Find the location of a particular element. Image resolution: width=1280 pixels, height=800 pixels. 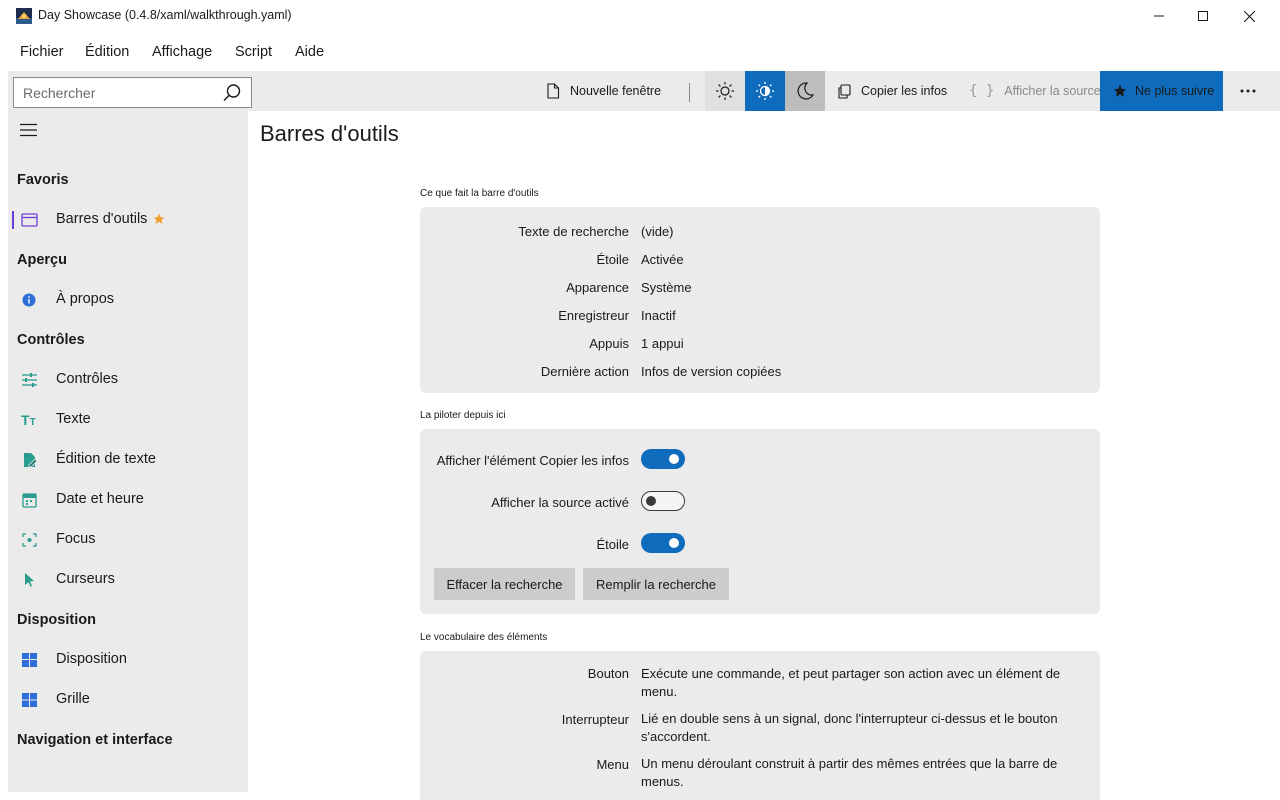

menu-edition: Édition is located at coordinates (107, 52).